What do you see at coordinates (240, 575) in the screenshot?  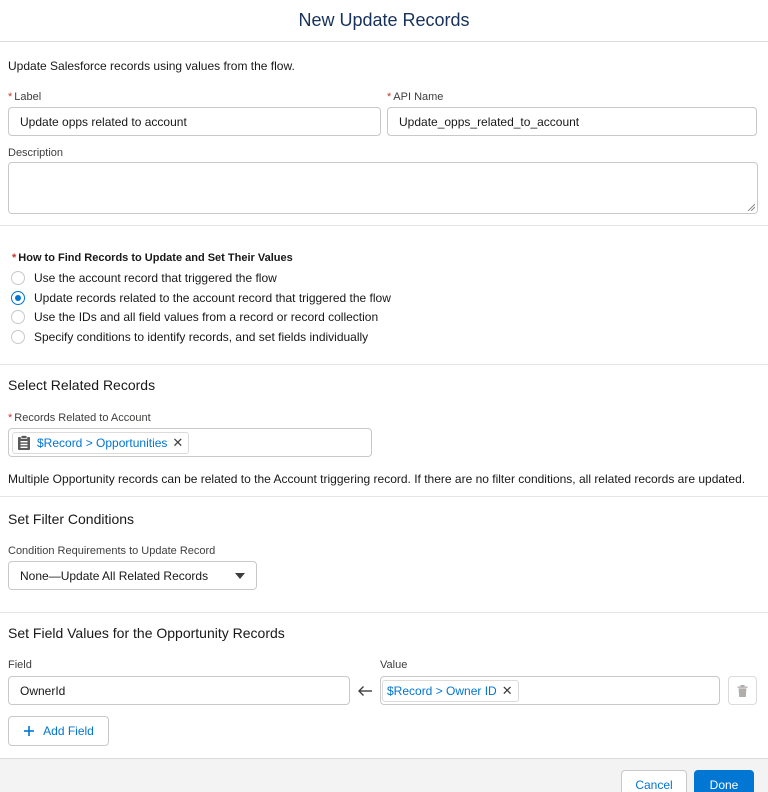 I see `chevron-down-icon` at bounding box center [240, 575].